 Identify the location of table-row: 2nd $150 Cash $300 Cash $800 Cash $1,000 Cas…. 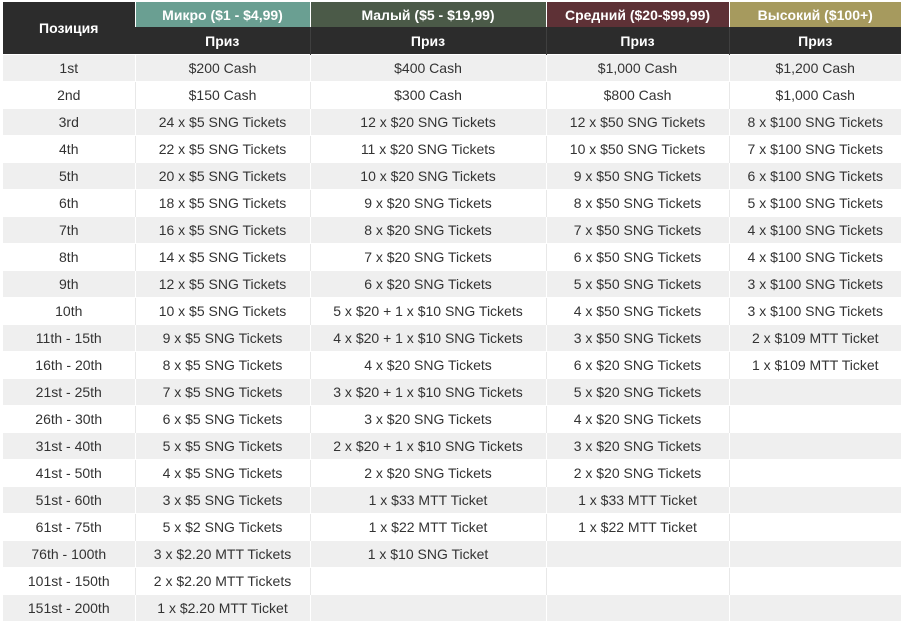
(452, 95).